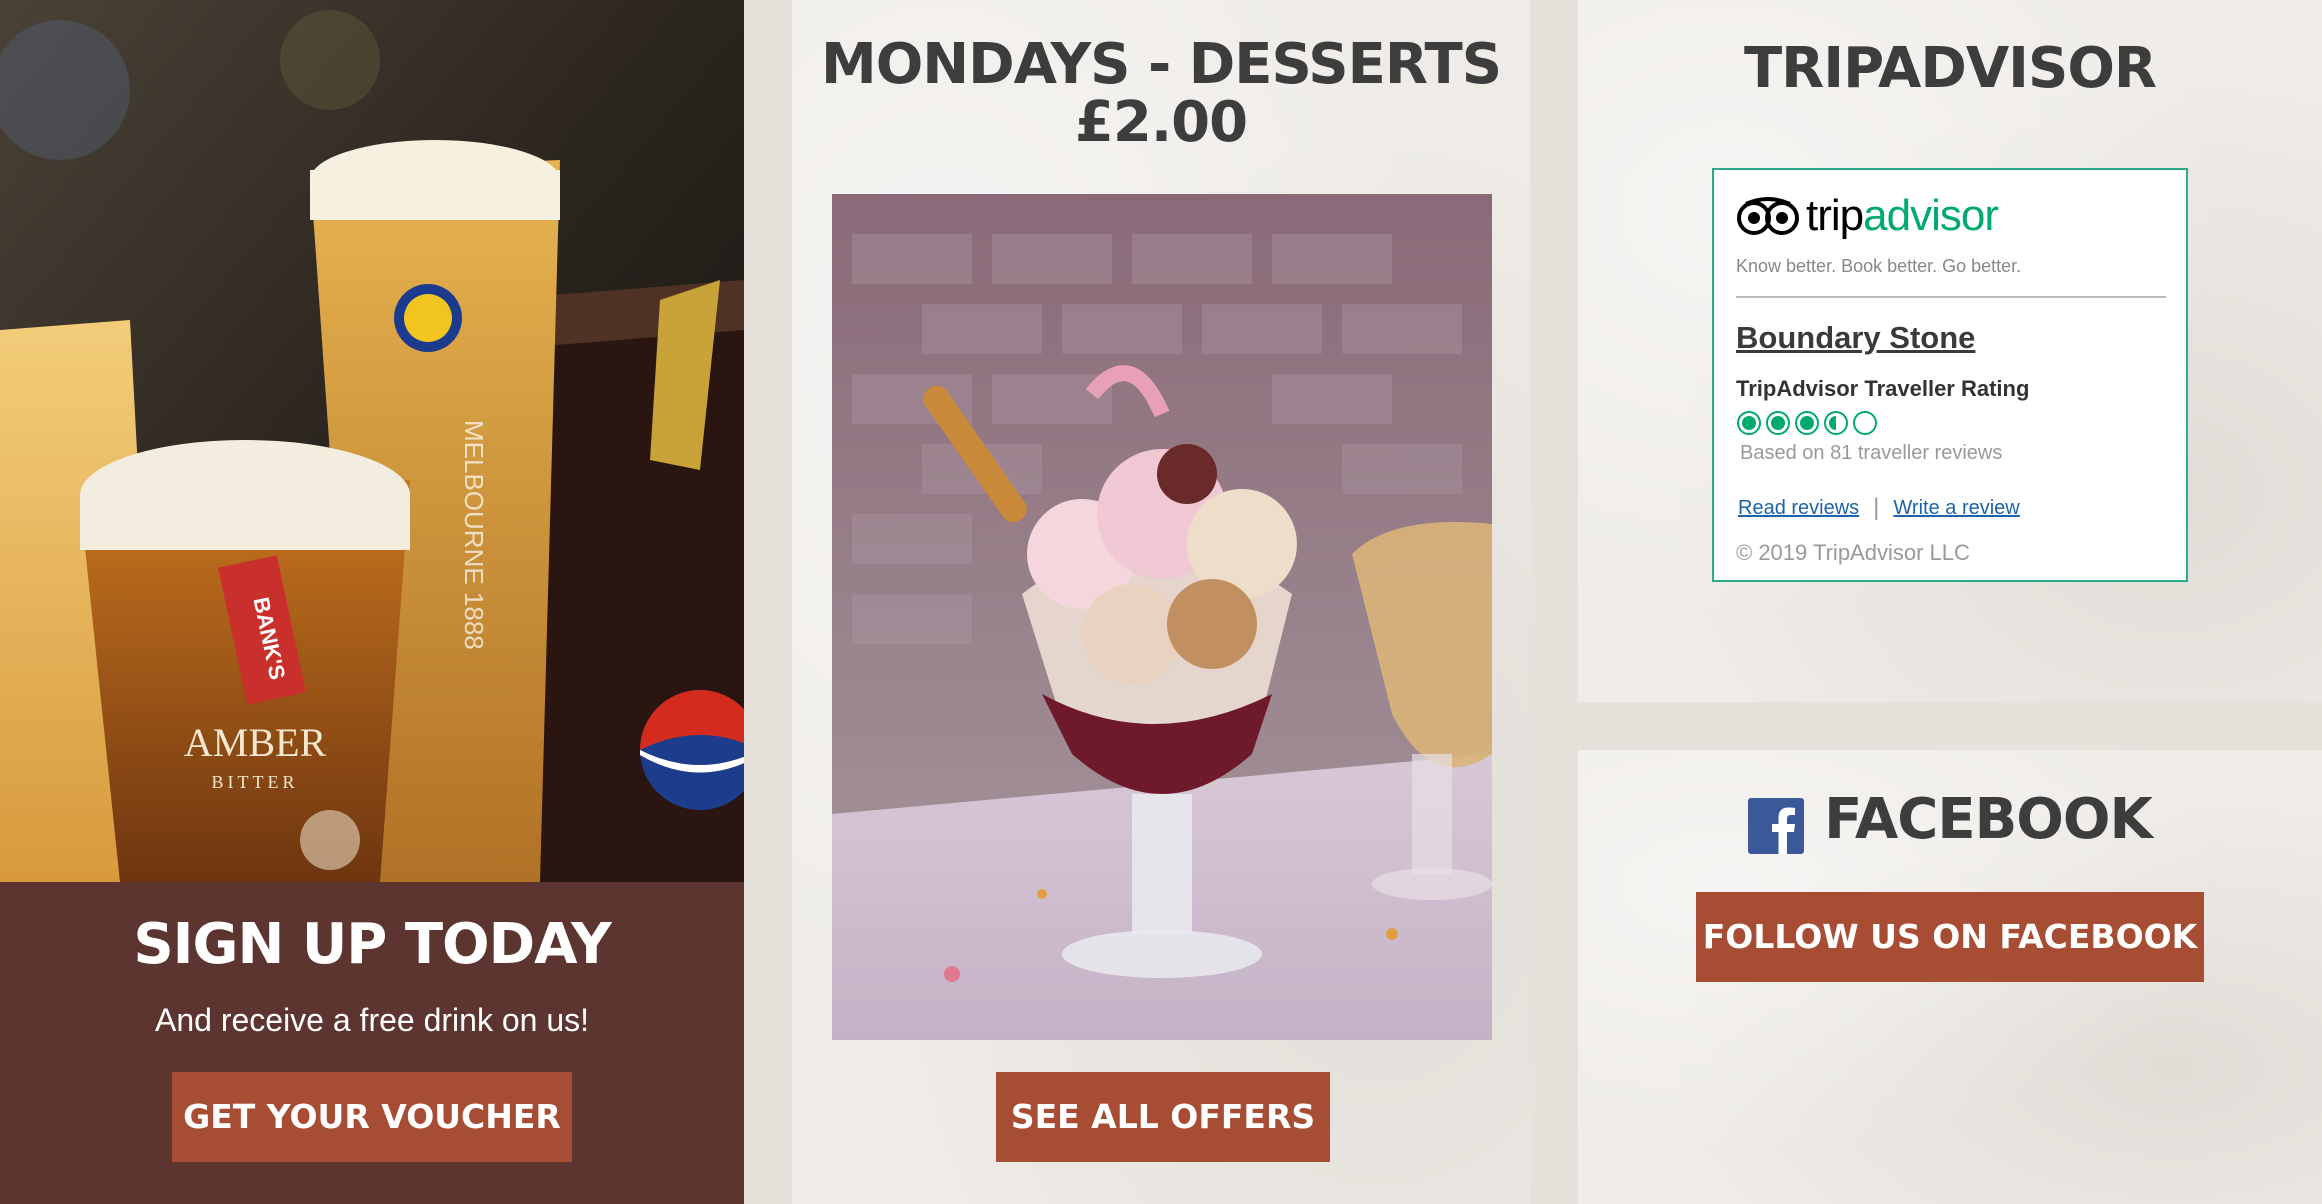  Describe the element at coordinates (372, 1117) in the screenshot. I see `get-voucher-button: GET YOUR VOUCHER` at that location.